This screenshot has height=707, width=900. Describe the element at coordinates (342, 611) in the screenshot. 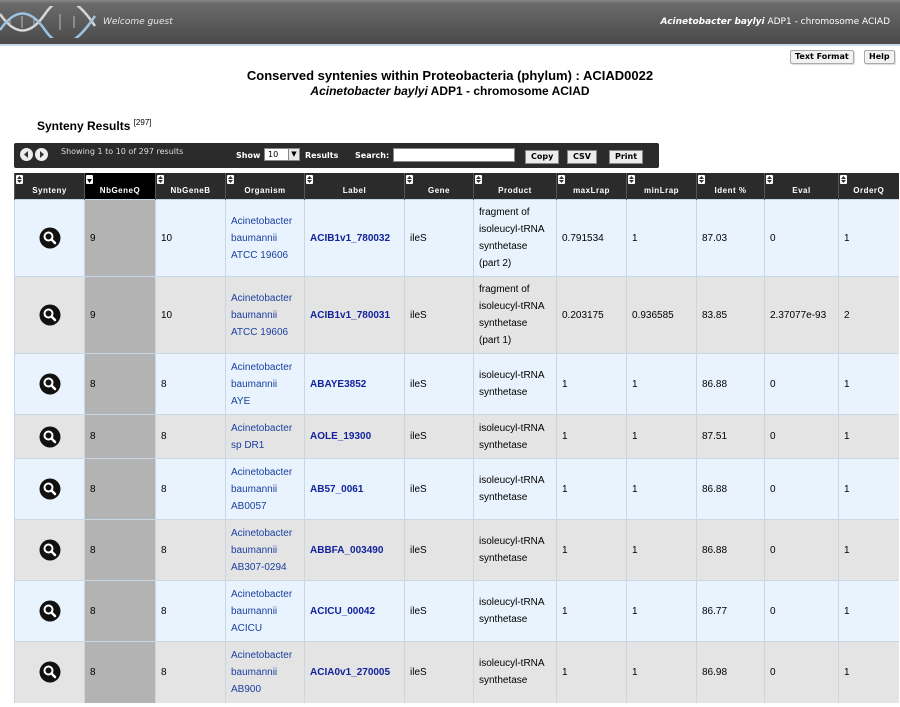

I see `label-link: ACICU_00042` at that location.